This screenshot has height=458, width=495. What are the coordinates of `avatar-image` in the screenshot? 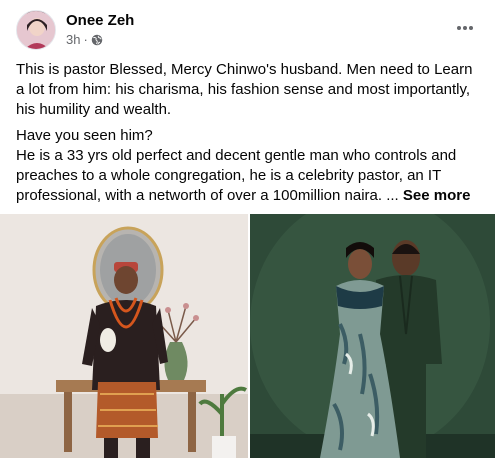 It's located at (36, 30).